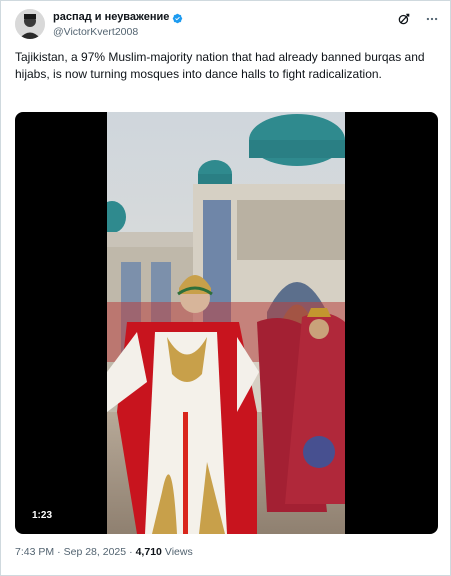 The width and height of the screenshot is (451, 576). Describe the element at coordinates (178, 552) in the screenshot. I see `views-label: Views` at that location.